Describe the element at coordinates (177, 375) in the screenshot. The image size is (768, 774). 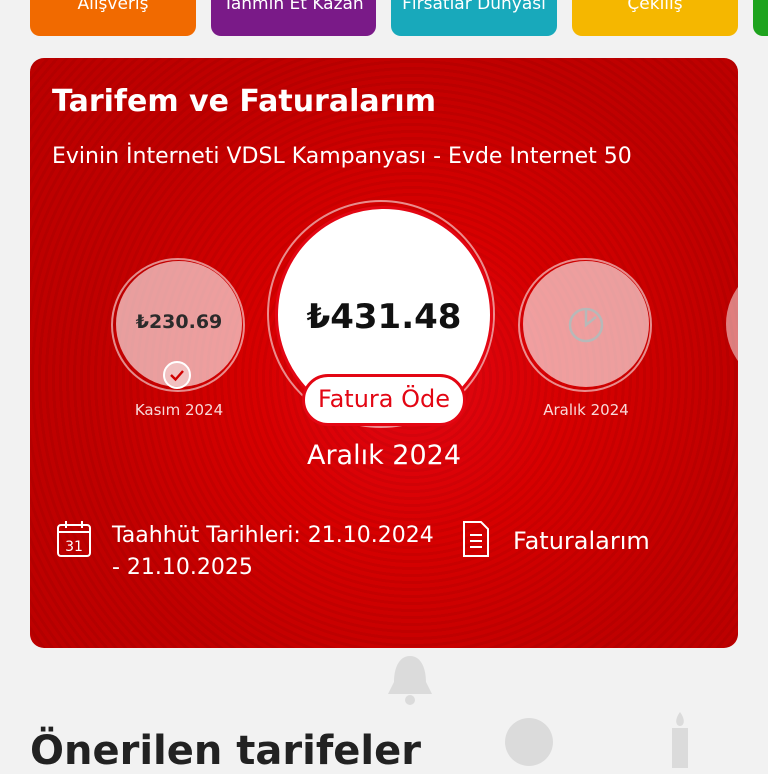
I see `paid-check-icon` at that location.